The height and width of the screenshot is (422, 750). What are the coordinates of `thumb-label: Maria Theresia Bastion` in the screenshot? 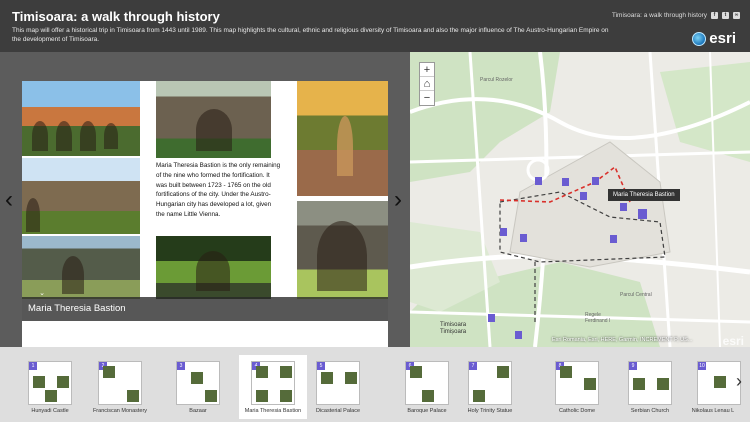 It's located at (273, 411).